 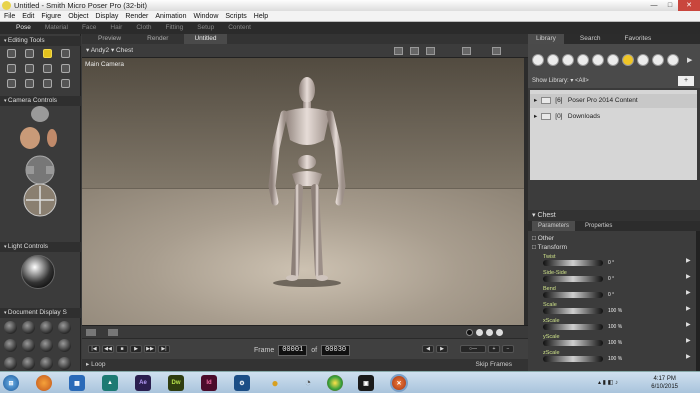 What do you see at coordinates (205, 28) in the screenshot?
I see `tab-setup: Setup` at bounding box center [205, 28].